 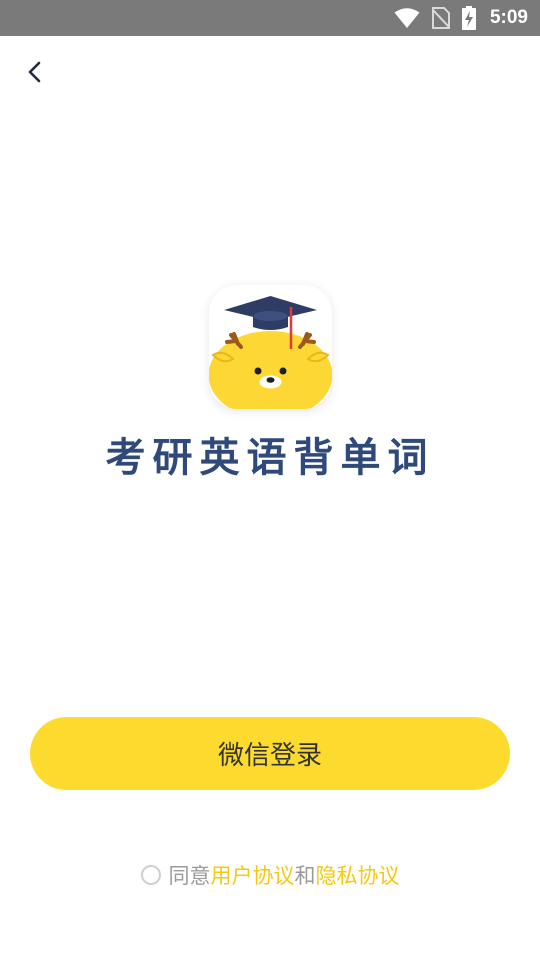 I want to click on wechat-login-label: 微信登录, so click(x=269, y=756).